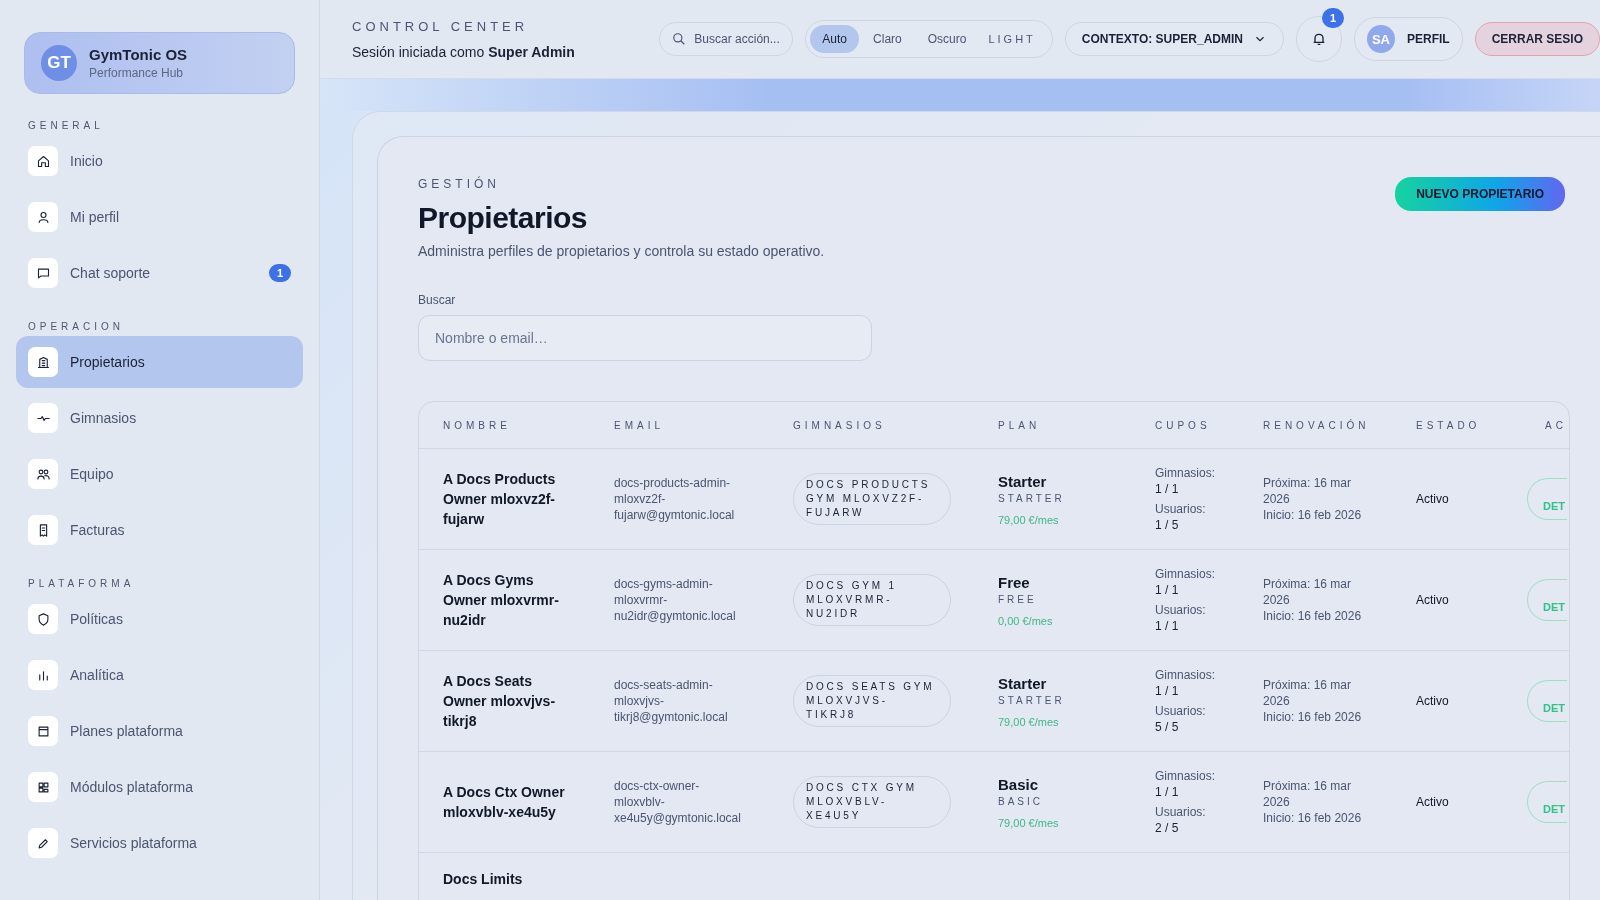 The height and width of the screenshot is (900, 1600). I want to click on plan-name: Basic, so click(1019, 784).